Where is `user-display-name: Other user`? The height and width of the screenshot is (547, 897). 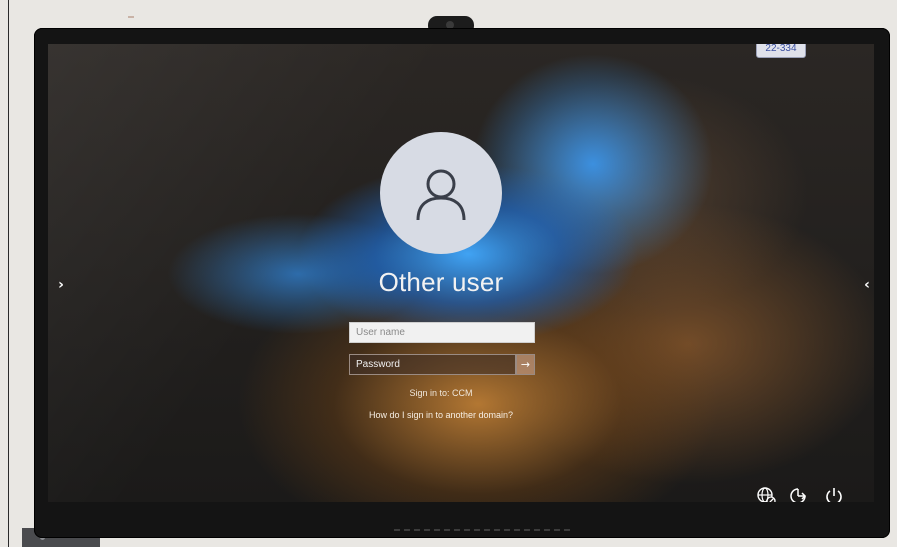 user-display-name: Other user is located at coordinates (441, 282).